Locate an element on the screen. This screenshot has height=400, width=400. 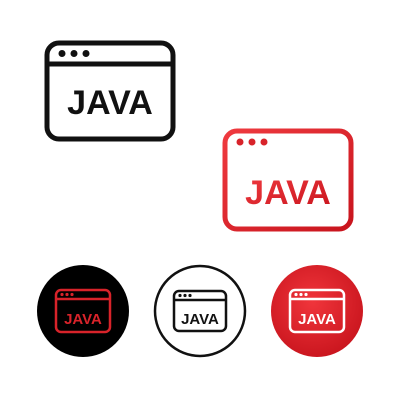
java-browser-icon-black-circle: JAVA is located at coordinates (83, 311).